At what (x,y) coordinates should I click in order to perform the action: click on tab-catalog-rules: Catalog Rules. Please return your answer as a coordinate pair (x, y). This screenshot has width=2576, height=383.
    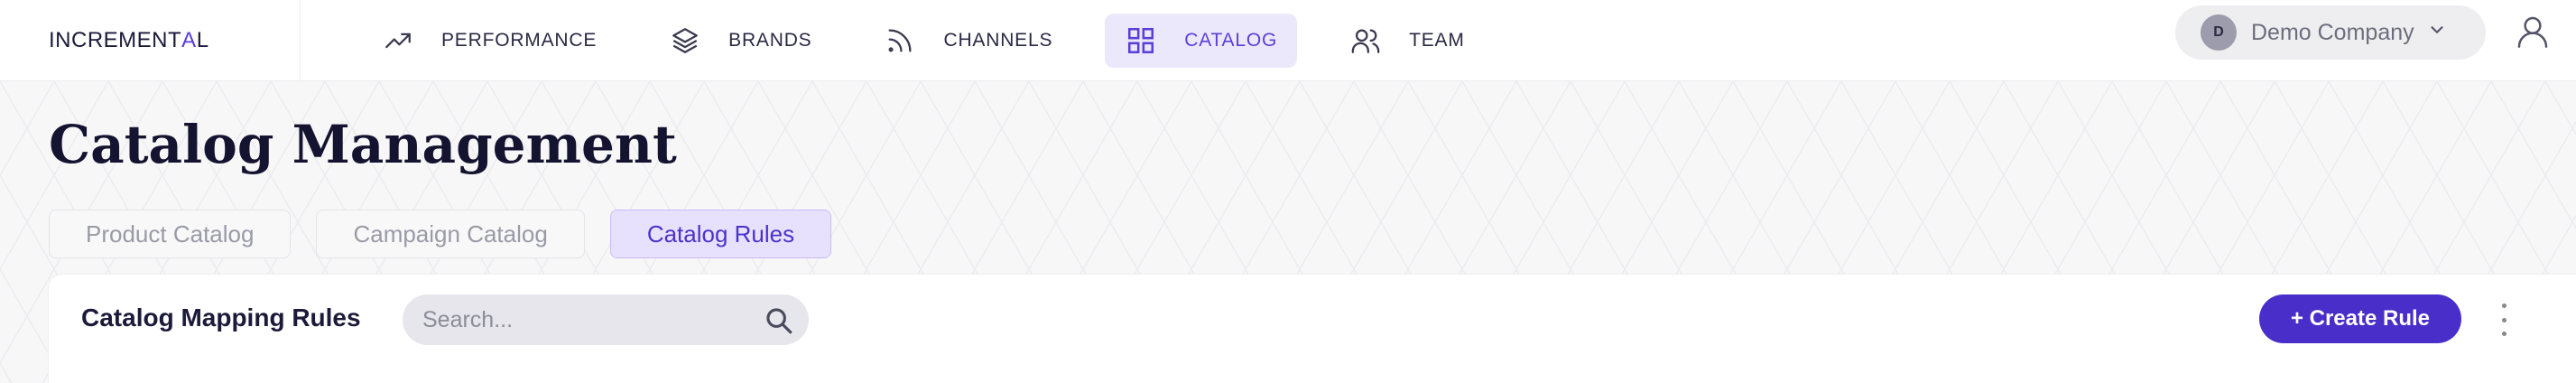
    Looking at the image, I should click on (720, 234).